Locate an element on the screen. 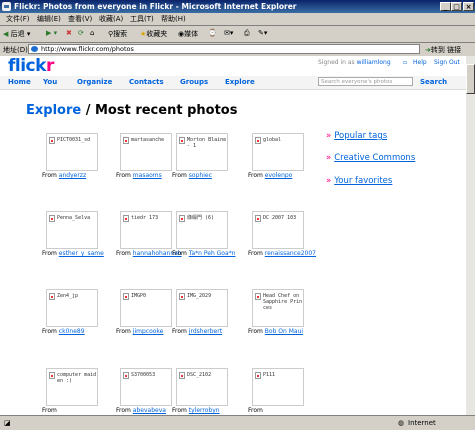 Image resolution: width=475 pixels, height=430 pixels. photo-thumbnail: martasanche is located at coordinates (146, 152).